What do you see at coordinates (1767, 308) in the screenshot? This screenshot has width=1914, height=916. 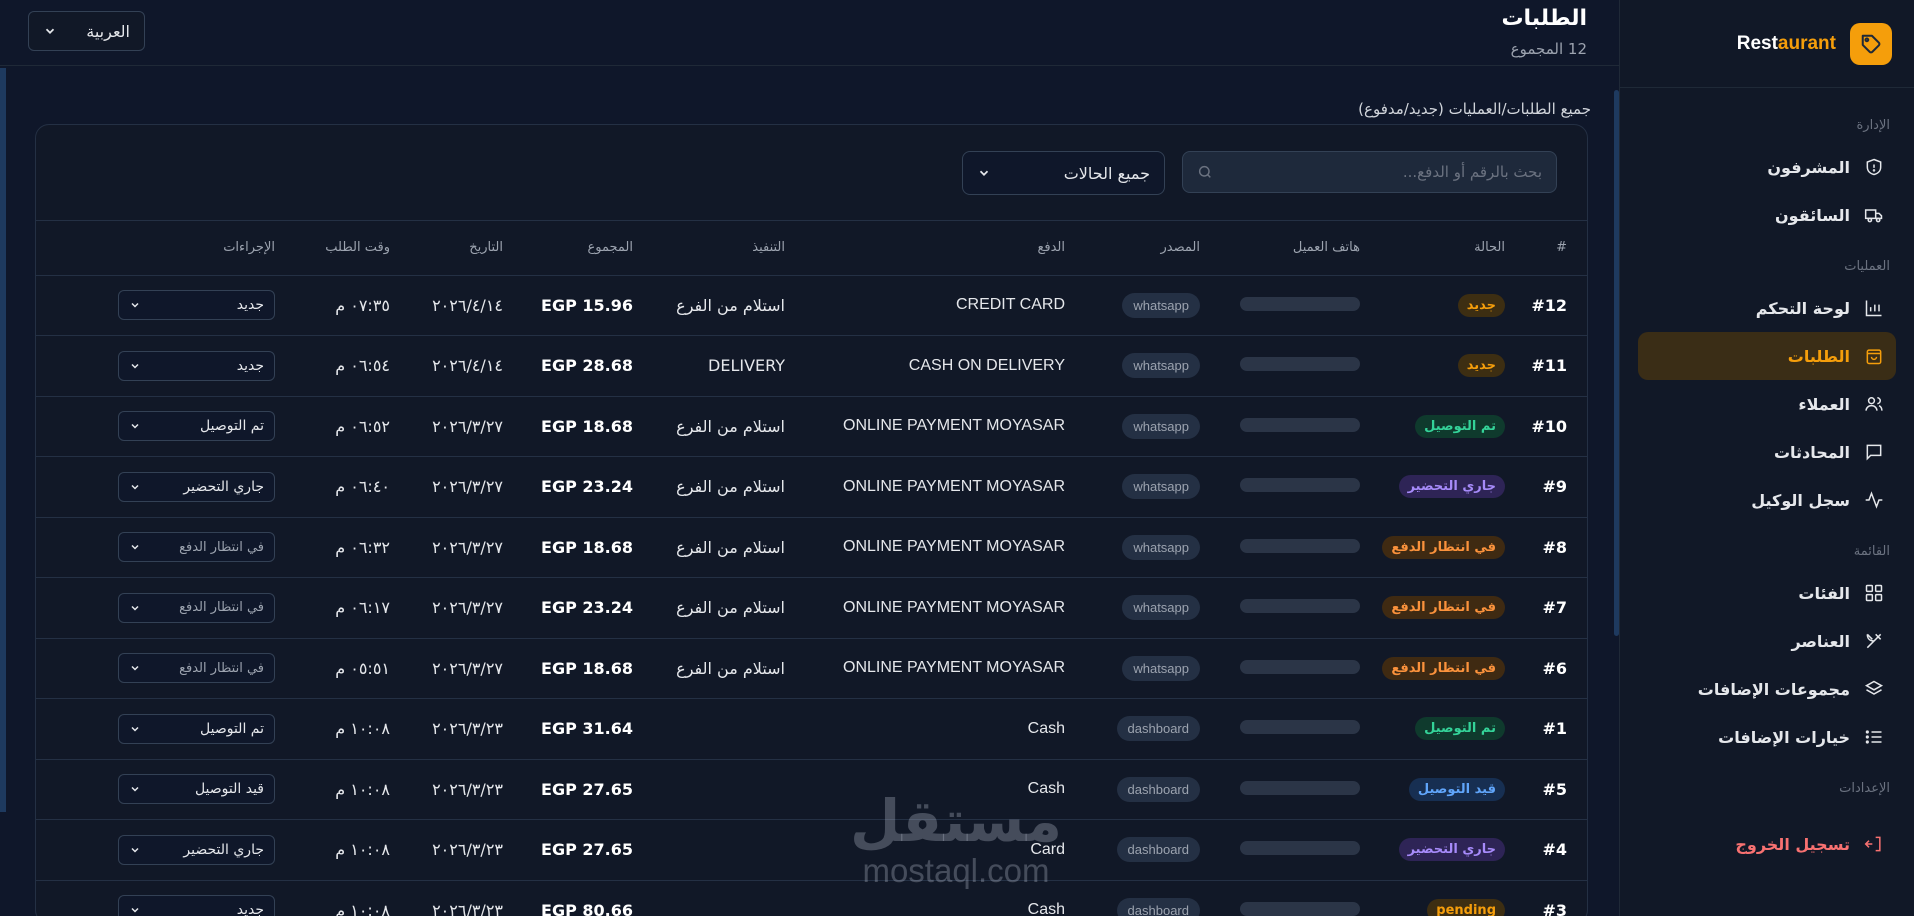 I see `sidebar-item-dashboard: لوحة التحكم` at bounding box center [1767, 308].